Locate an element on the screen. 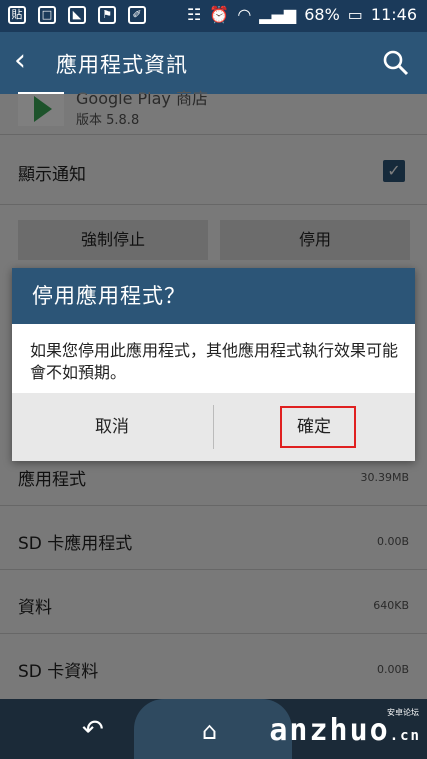 The height and width of the screenshot is (759, 427). wifi-icon: ◠ is located at coordinates (244, 14).